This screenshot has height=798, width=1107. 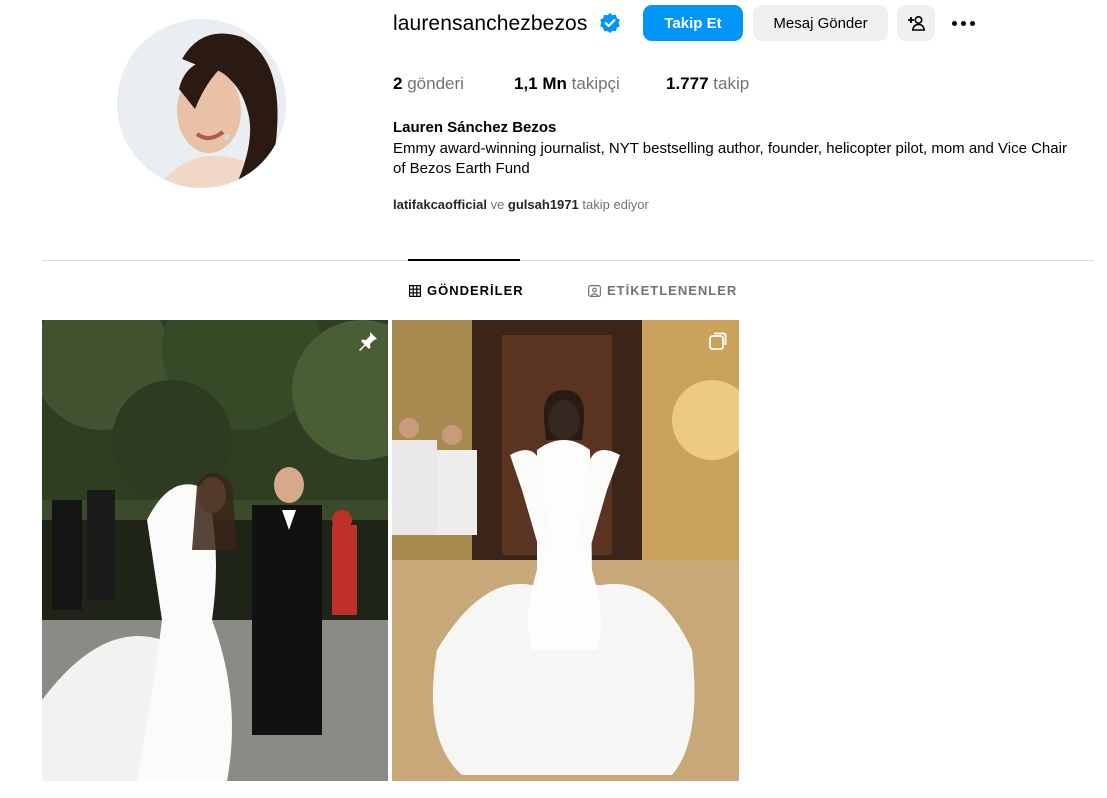 I want to click on avatar-image, so click(x=201, y=103).